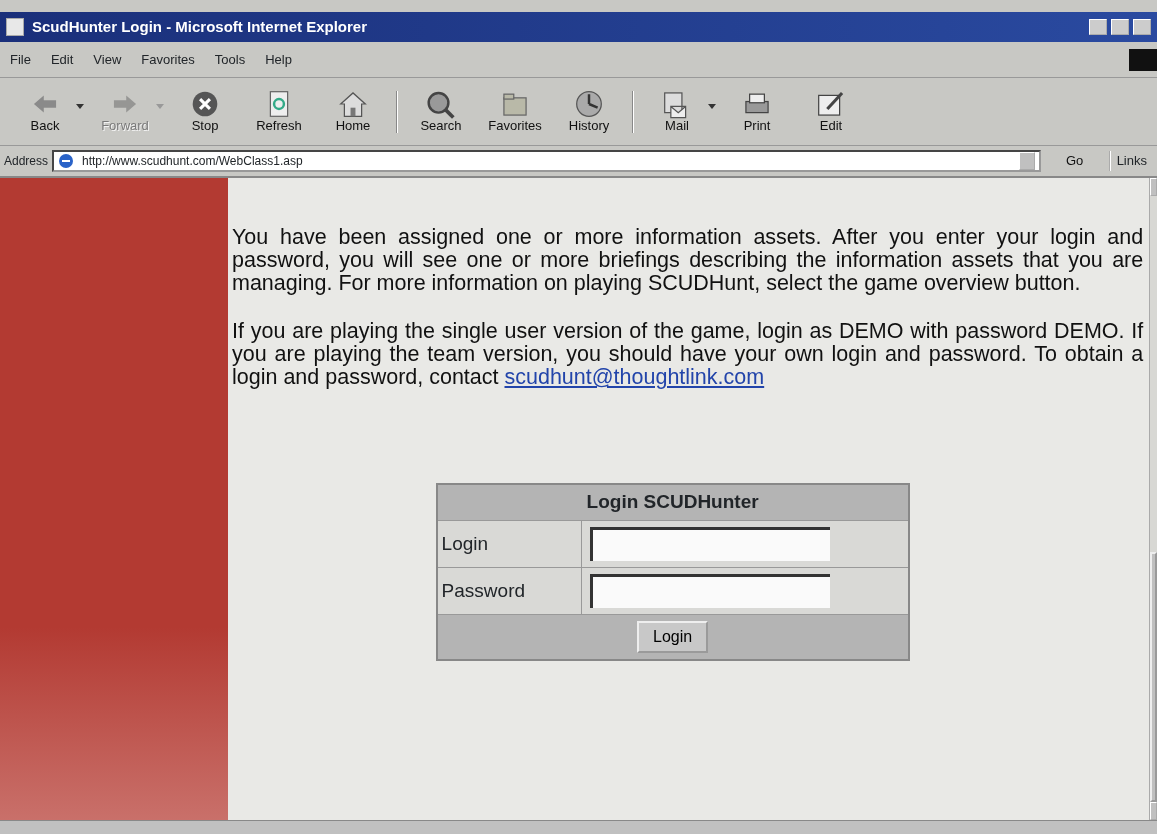 This screenshot has height=834, width=1157. What do you see at coordinates (168, 59) in the screenshot?
I see `menu-item: Favorites` at bounding box center [168, 59].